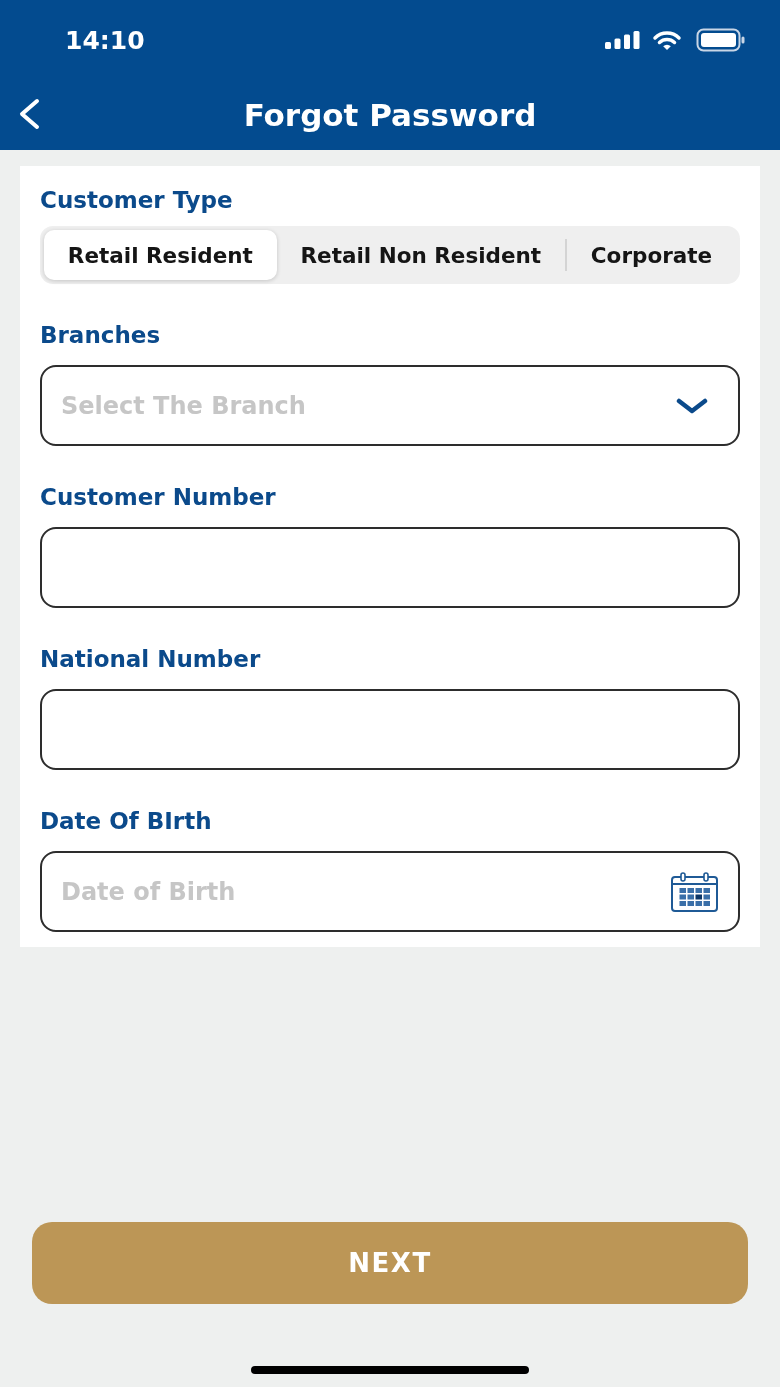 This screenshot has width=780, height=1387. Describe the element at coordinates (105, 40) in the screenshot. I see `status-time: 14:10` at that location.